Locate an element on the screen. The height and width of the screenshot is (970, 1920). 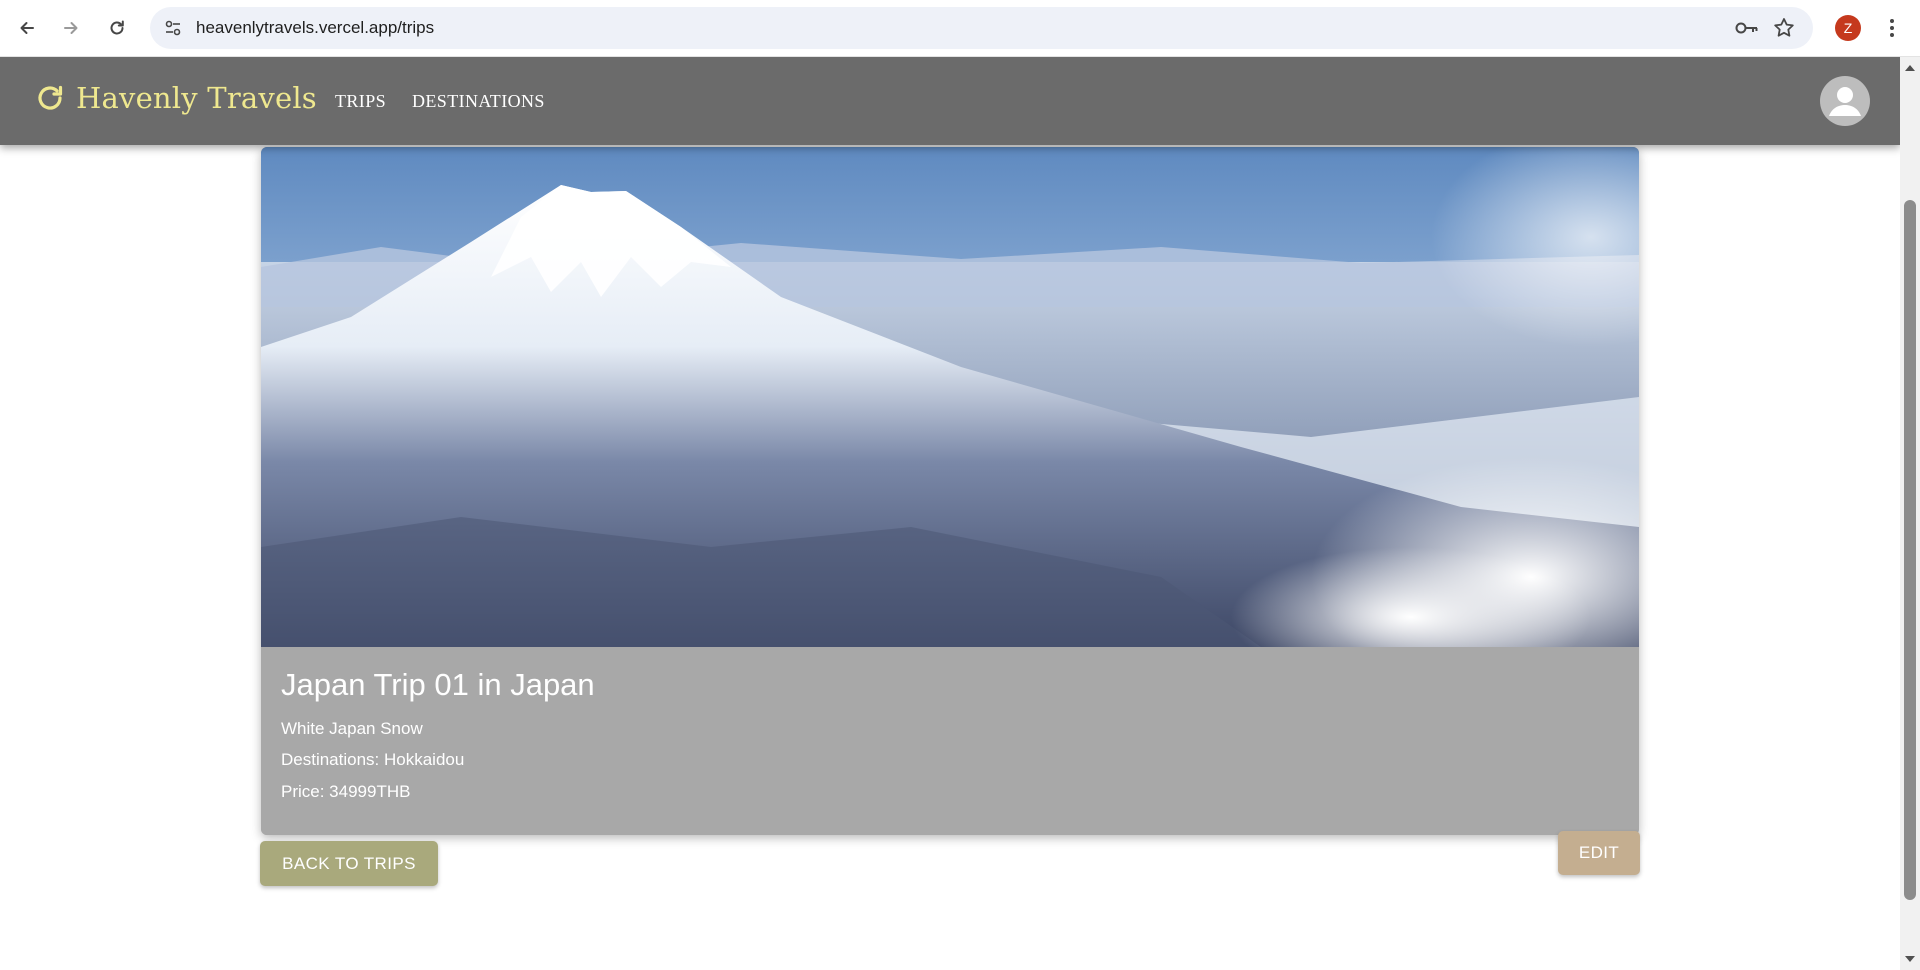
scroll-down-arrow-icon is located at coordinates (1910, 959).